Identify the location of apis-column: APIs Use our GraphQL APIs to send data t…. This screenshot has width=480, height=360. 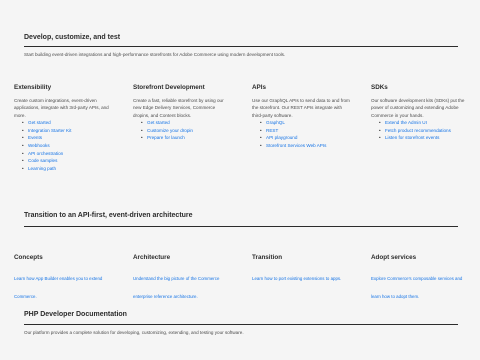
(301, 117).